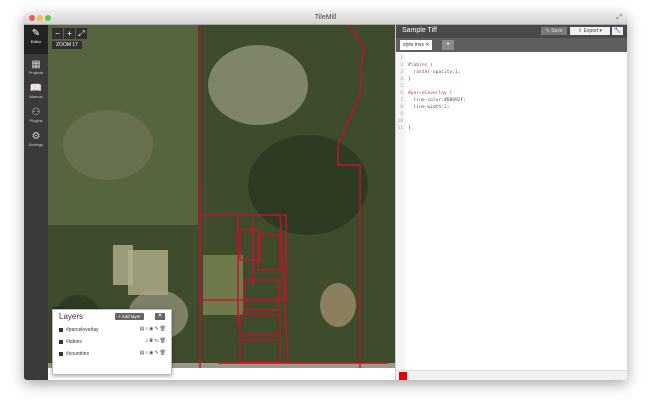 The image size is (650, 413). Describe the element at coordinates (36, 96) in the screenshot. I see `sidebar-item-label: Manual` at that location.